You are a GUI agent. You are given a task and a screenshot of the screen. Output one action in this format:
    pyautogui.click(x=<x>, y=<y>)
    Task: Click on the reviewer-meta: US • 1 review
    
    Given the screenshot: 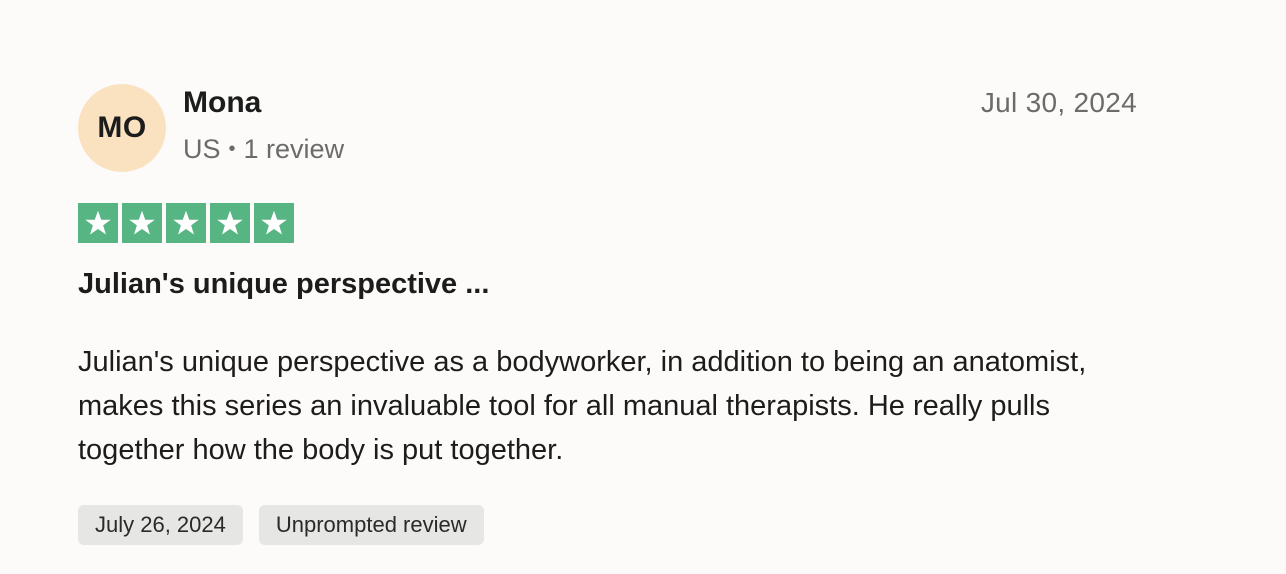 What is the action you would take?
    pyautogui.click(x=263, y=149)
    